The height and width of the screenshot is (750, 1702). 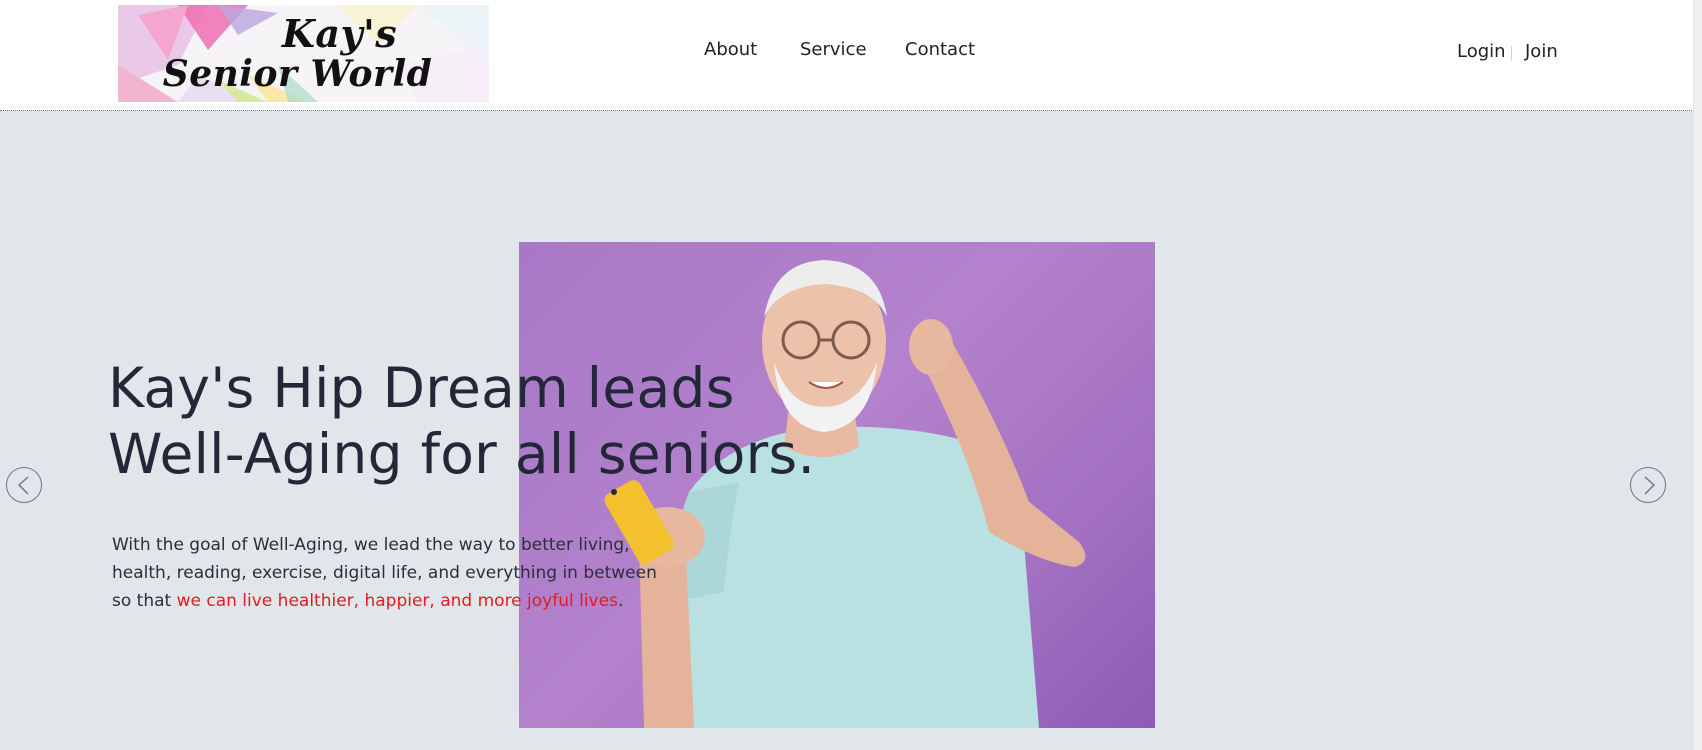 What do you see at coordinates (1541, 51) in the screenshot?
I see `join-link: Join` at bounding box center [1541, 51].